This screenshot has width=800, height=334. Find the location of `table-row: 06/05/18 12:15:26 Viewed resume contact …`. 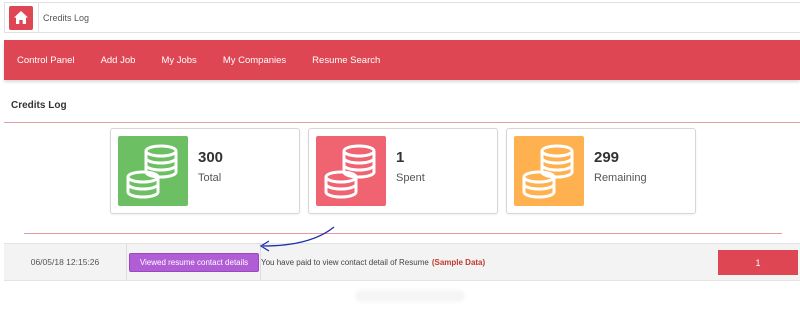

table-row: 06/05/18 12:15:26 Viewed resume contact … is located at coordinates (402, 262).